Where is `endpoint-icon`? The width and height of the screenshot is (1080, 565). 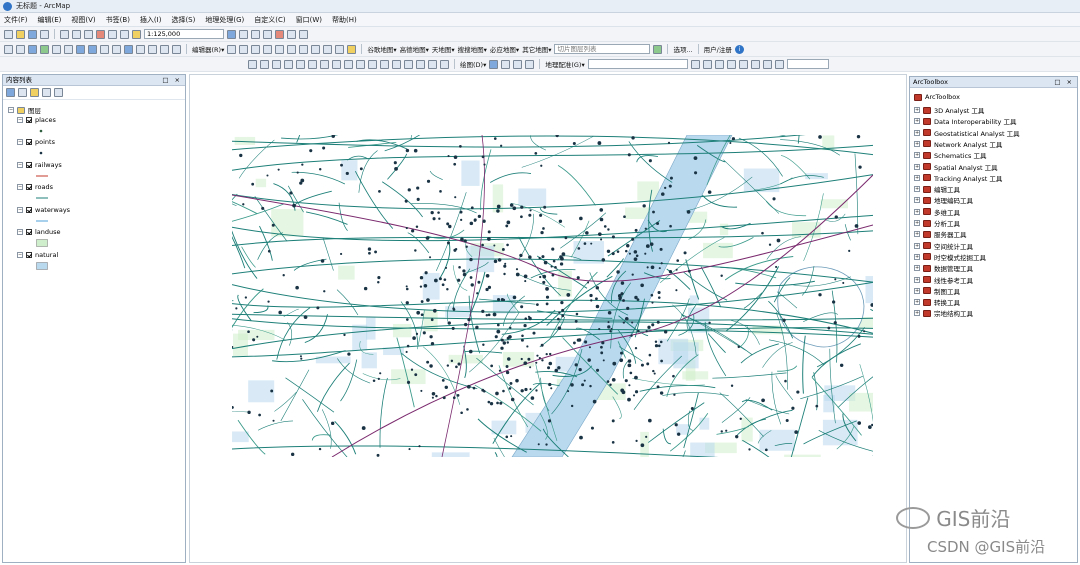 endpoint-icon is located at coordinates (300, 64).